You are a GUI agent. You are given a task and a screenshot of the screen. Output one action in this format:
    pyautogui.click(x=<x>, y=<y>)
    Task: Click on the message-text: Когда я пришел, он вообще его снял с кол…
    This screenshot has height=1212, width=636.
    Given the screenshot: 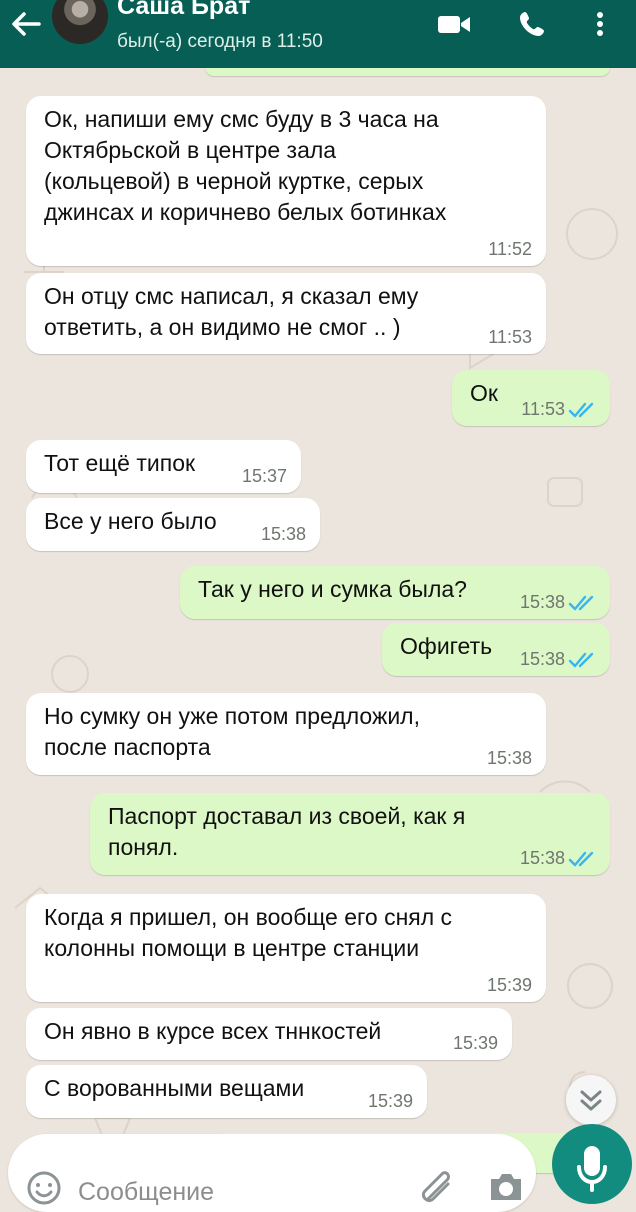 What is the action you would take?
    pyautogui.click(x=248, y=932)
    